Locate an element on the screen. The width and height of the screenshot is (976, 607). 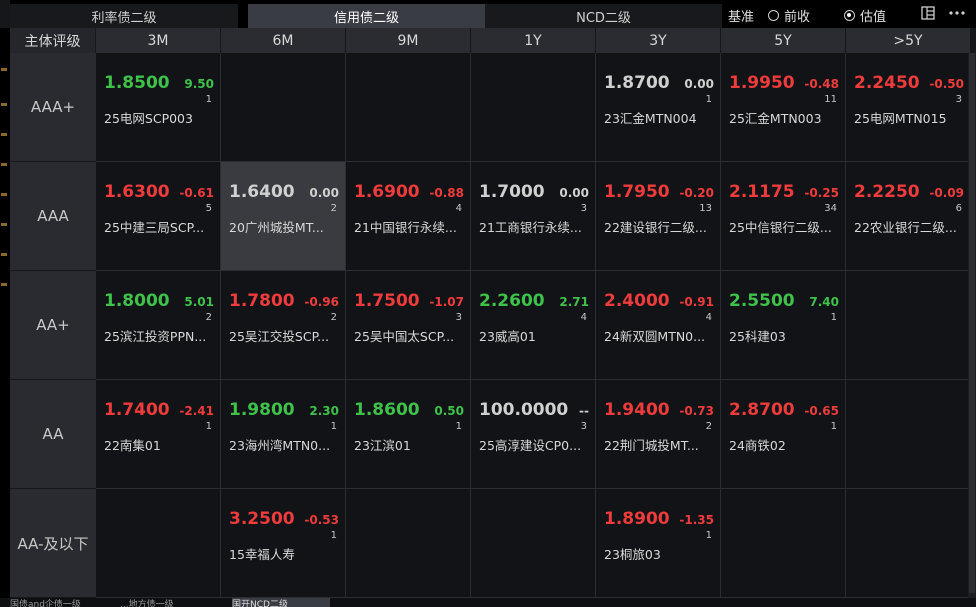
bottom-tab-active: 国开NCD二级 is located at coordinates (281, 602).